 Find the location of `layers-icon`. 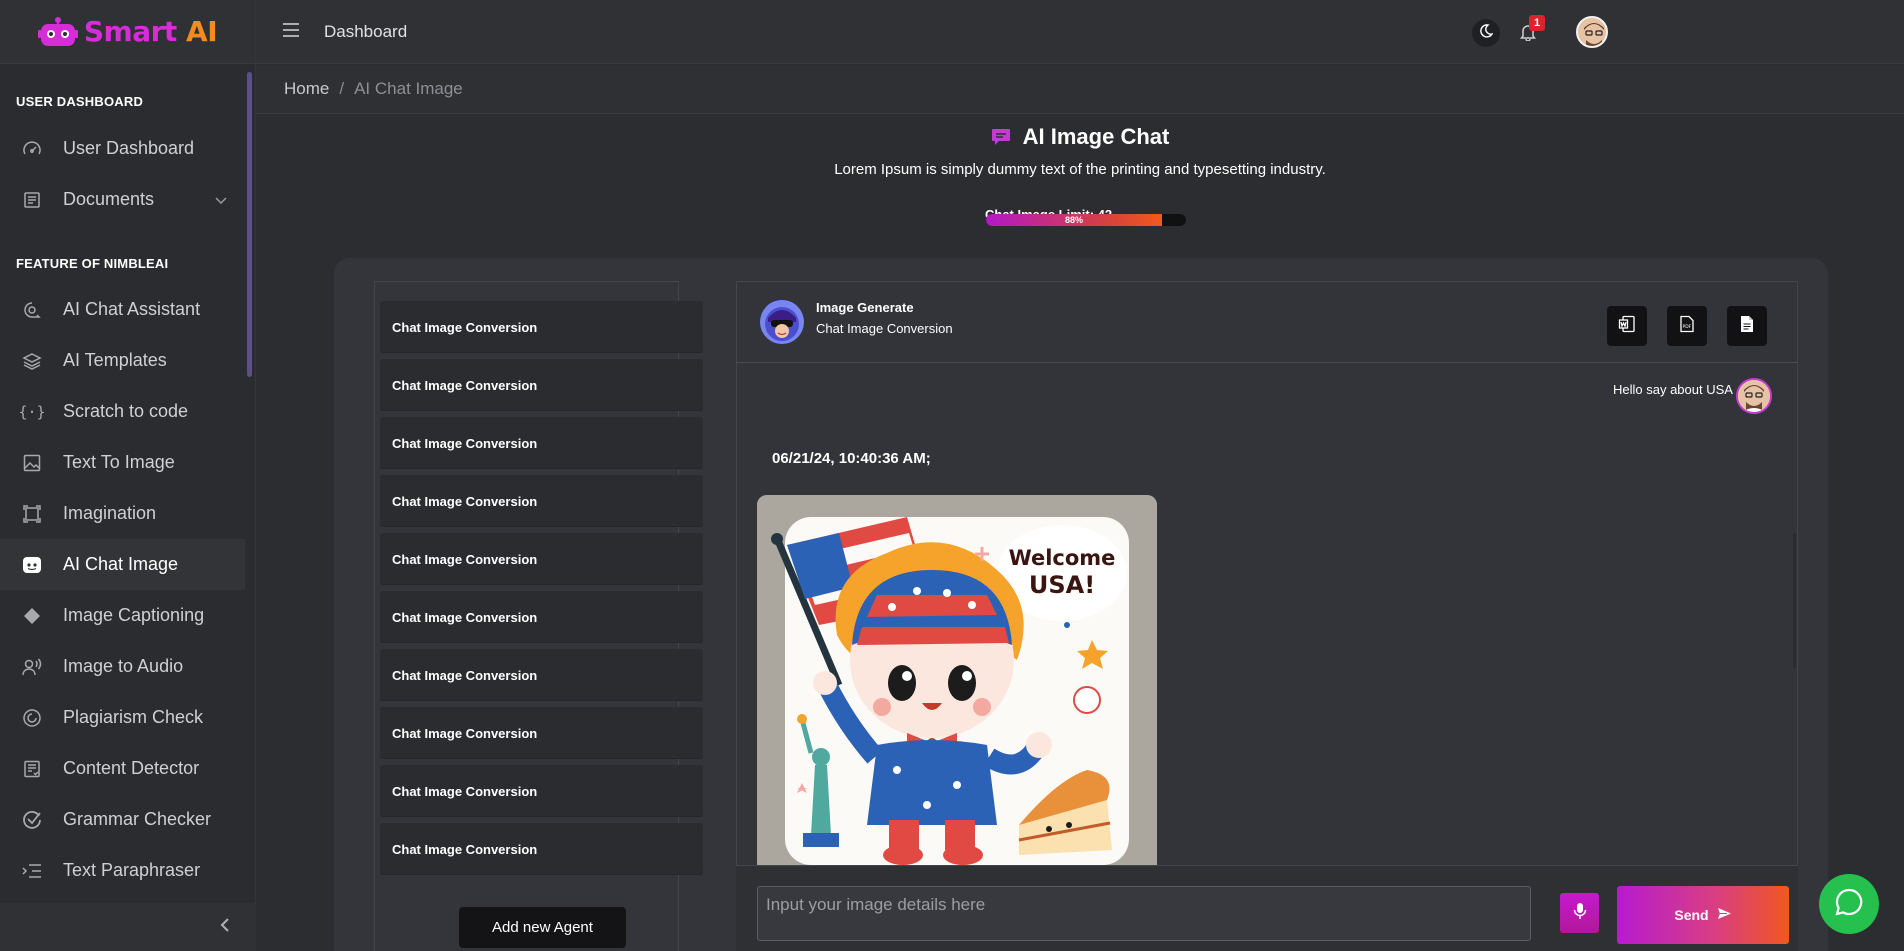

layers-icon is located at coordinates (32, 361).